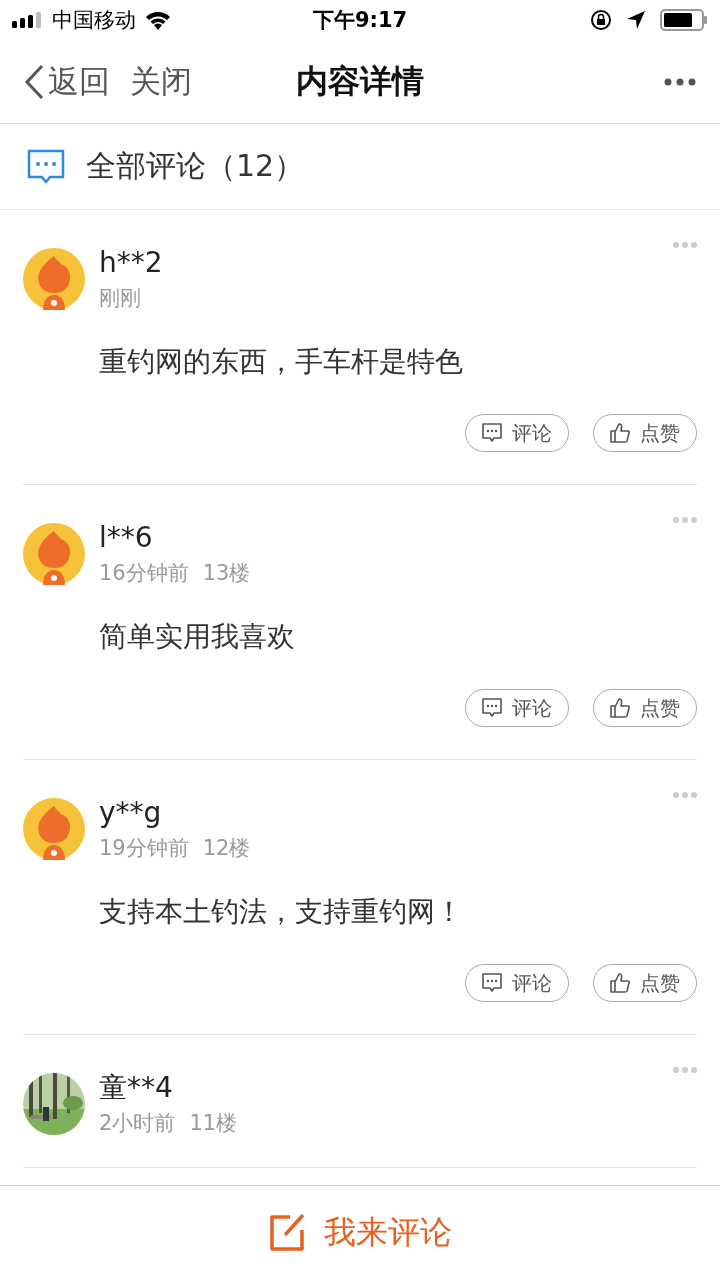 The height and width of the screenshot is (1280, 720). What do you see at coordinates (601, 20) in the screenshot?
I see `rotation-lock-icon` at bounding box center [601, 20].